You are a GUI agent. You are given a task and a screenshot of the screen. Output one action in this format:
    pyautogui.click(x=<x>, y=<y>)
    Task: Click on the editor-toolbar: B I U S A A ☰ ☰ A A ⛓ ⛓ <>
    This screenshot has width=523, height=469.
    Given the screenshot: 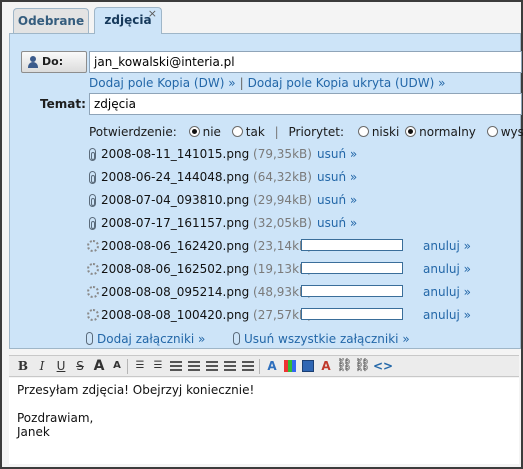 What is the action you would take?
    pyautogui.click(x=264, y=366)
    